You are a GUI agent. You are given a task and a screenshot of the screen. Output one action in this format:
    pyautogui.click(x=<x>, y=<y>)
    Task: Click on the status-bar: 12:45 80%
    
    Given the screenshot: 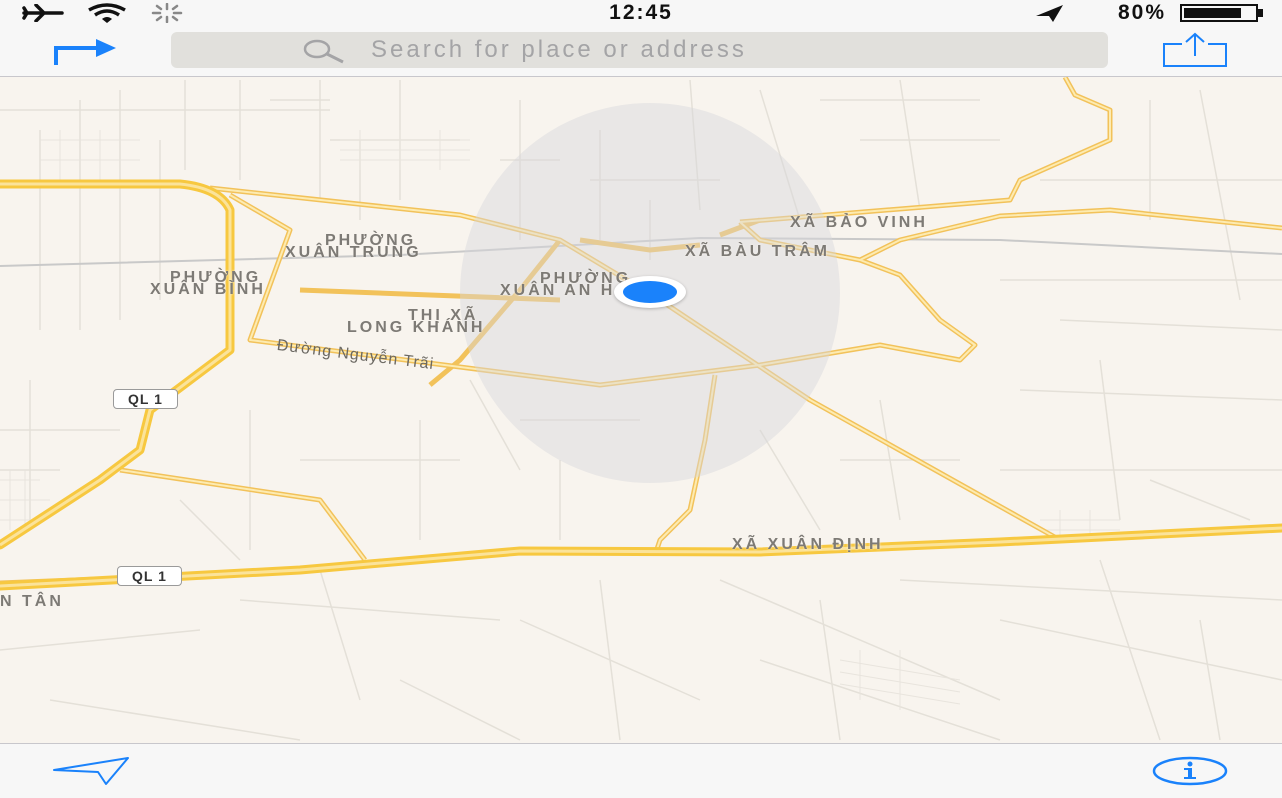 What is the action you would take?
    pyautogui.click(x=641, y=13)
    